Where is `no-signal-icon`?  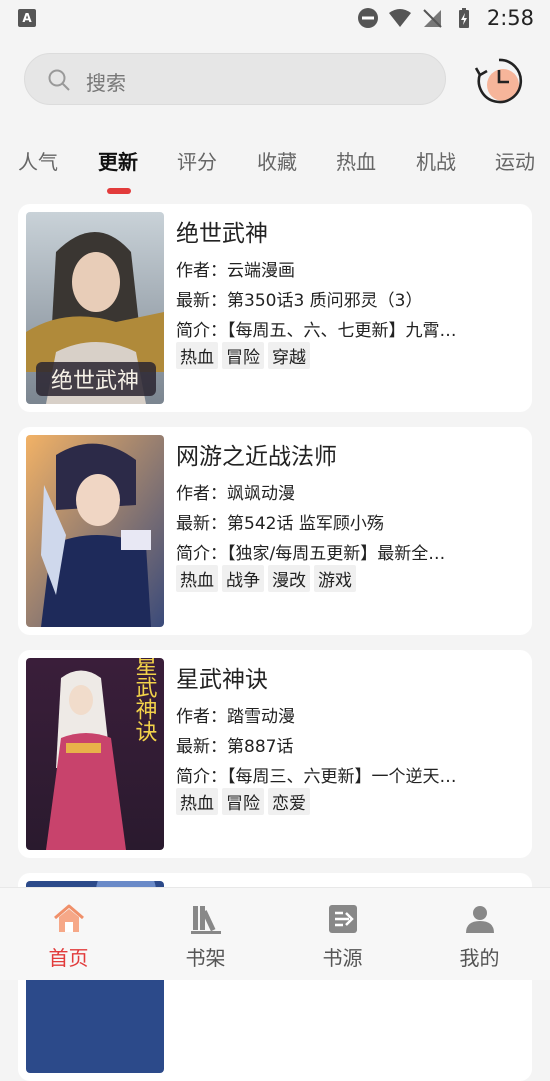
no-signal-icon is located at coordinates (432, 18).